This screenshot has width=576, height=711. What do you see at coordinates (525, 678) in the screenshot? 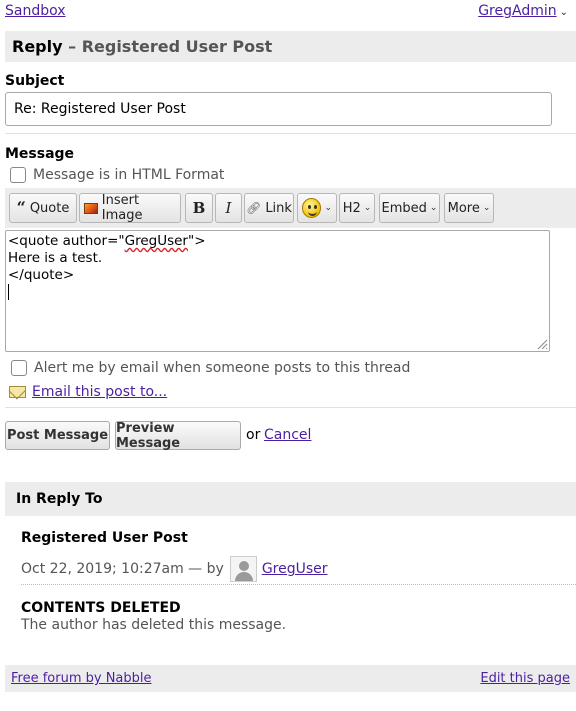
I see `edit-page-link: Edit this page` at bounding box center [525, 678].